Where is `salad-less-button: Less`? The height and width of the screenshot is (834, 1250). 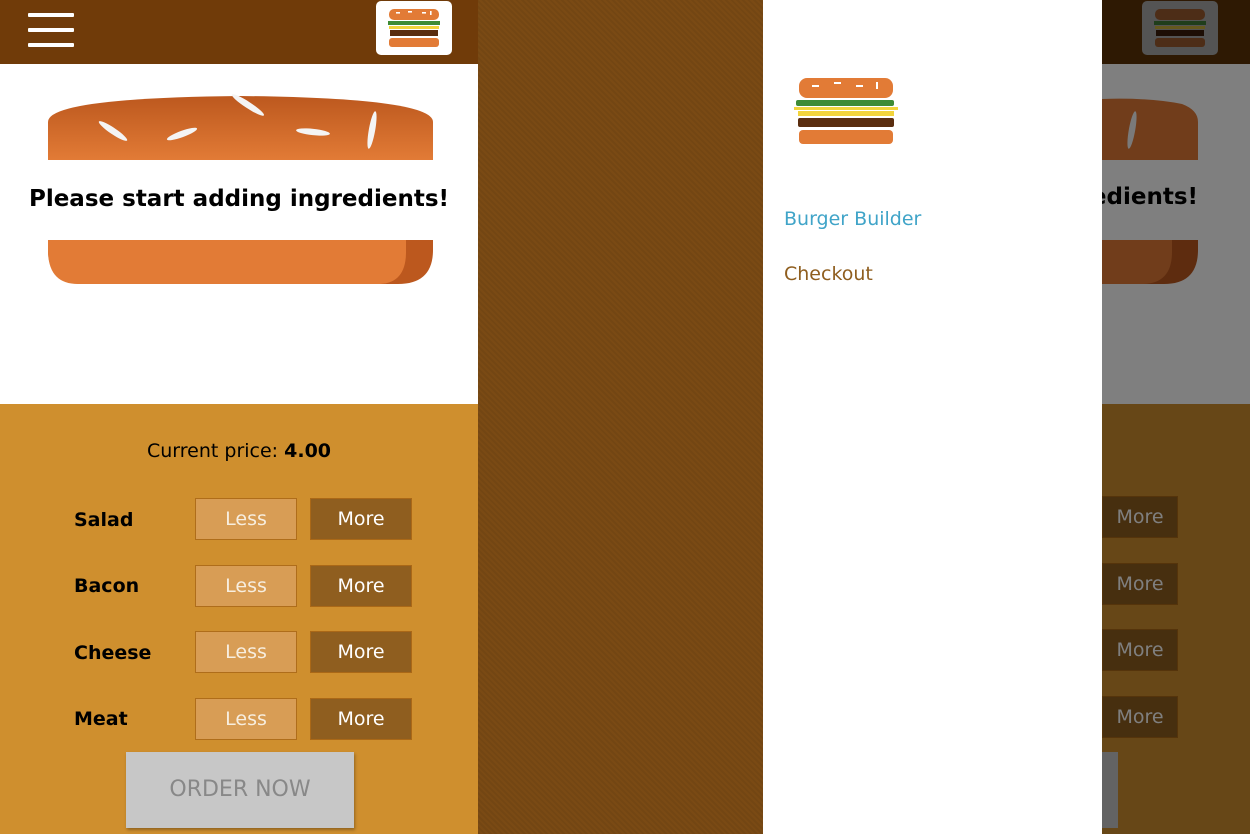
salad-less-button: Less is located at coordinates (246, 519).